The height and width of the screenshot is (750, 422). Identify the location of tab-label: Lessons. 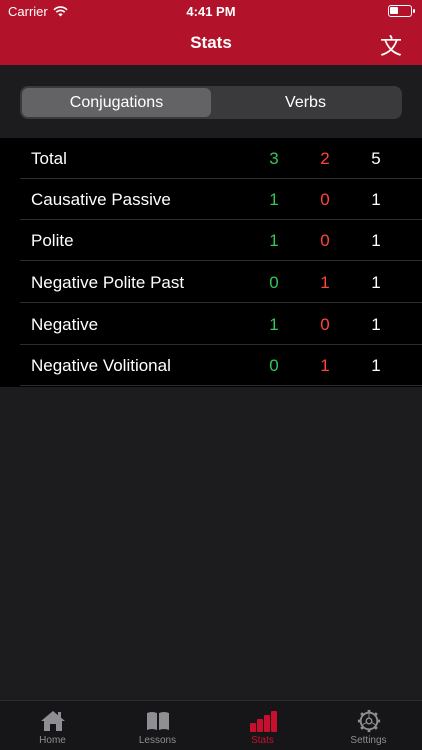
(157, 740).